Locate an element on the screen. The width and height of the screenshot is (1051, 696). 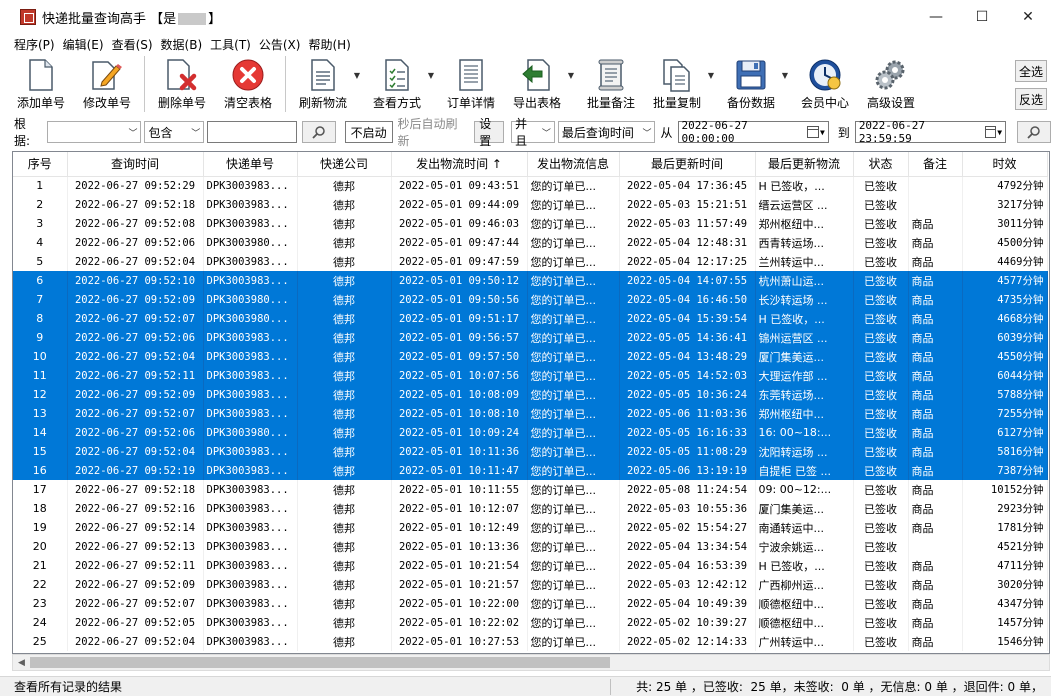
select-all-button: 全选 is located at coordinates (1031, 71).